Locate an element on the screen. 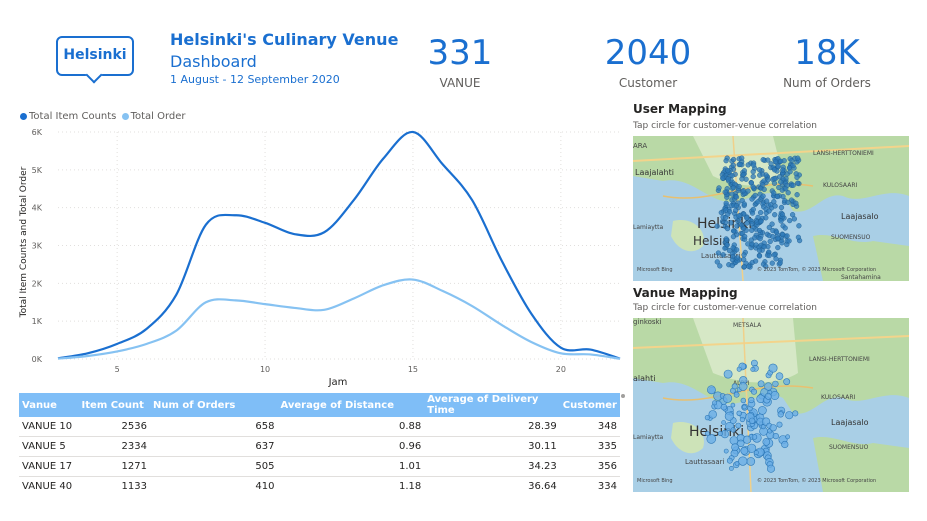  table-row: VANUE 10 2536 658 0.88 28.39 348 is located at coordinates (319, 427).